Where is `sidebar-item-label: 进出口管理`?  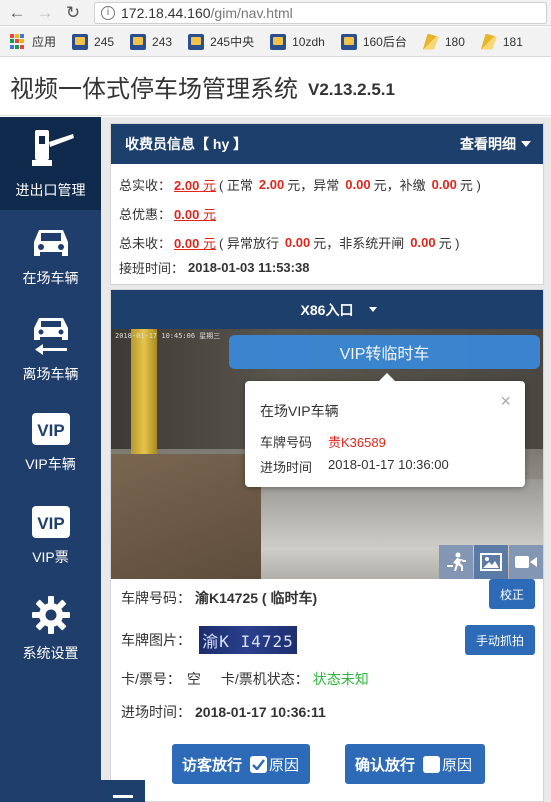
sidebar-item-label: 进出口管理 is located at coordinates (50, 189).